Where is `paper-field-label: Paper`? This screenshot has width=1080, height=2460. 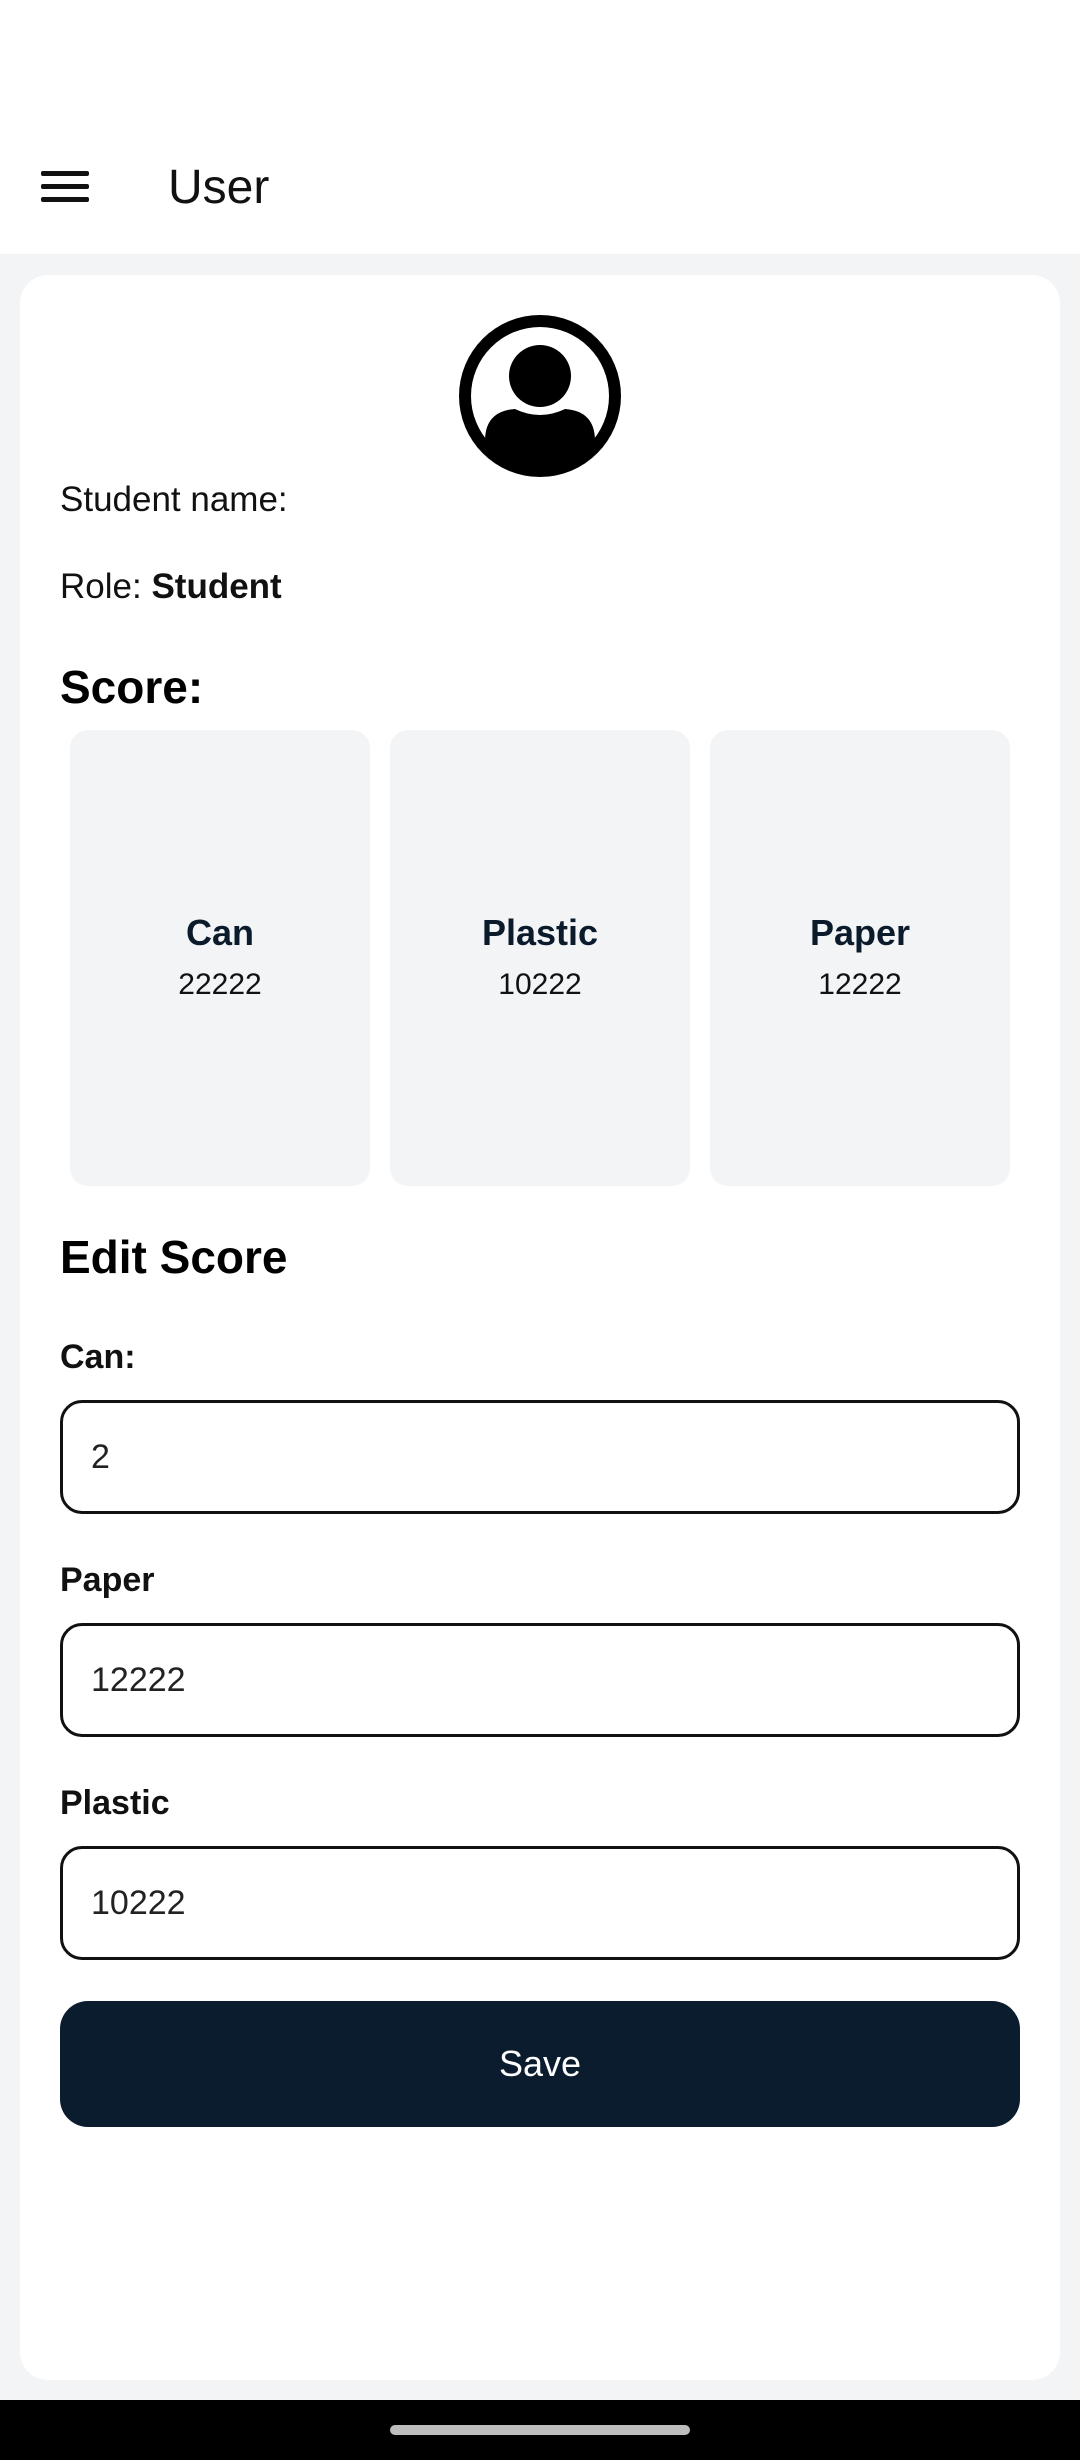
paper-field-label: Paper is located at coordinates (107, 1580).